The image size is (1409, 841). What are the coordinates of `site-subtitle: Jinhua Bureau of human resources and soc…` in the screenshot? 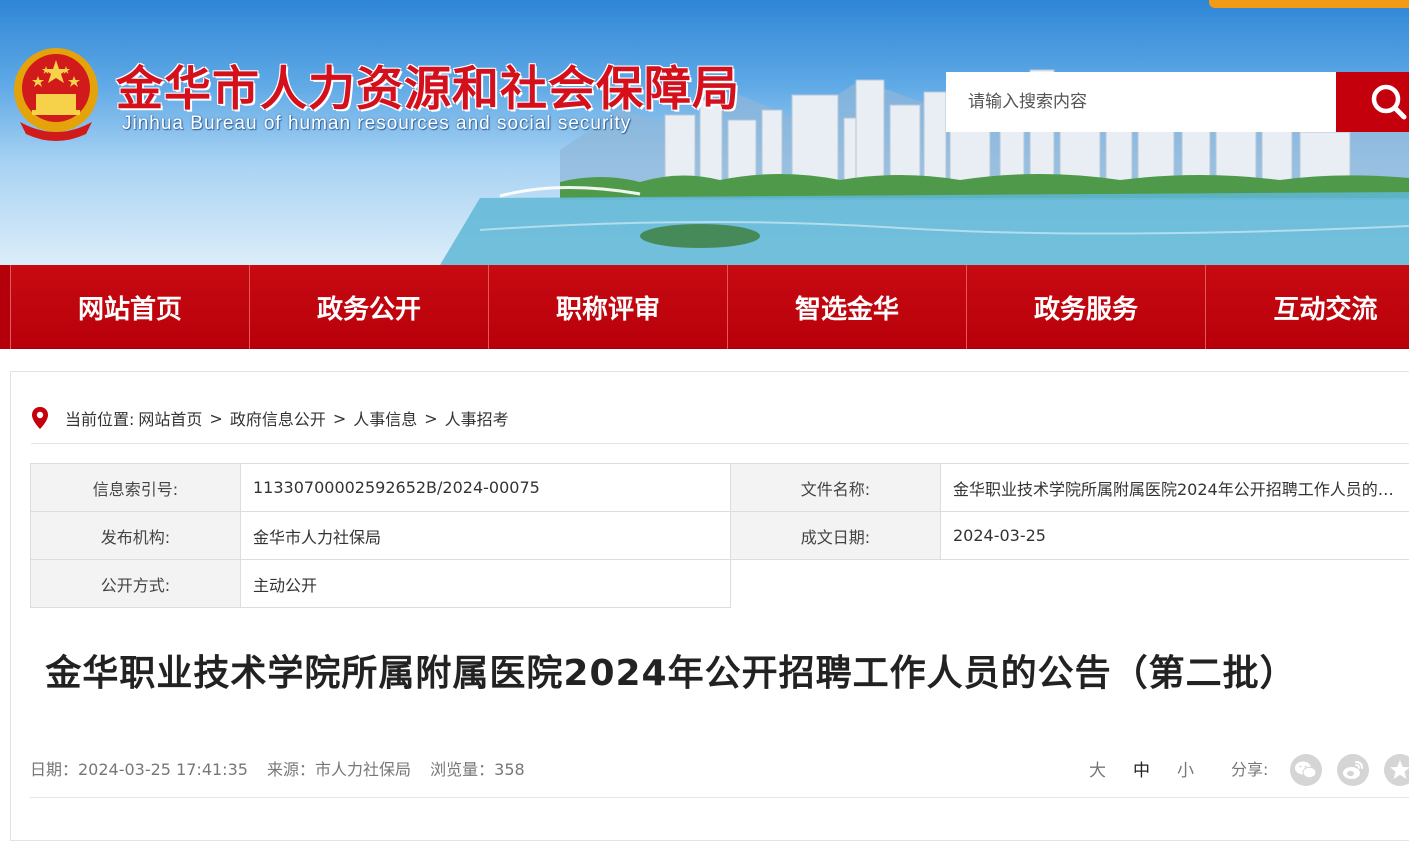 It's located at (376, 124).